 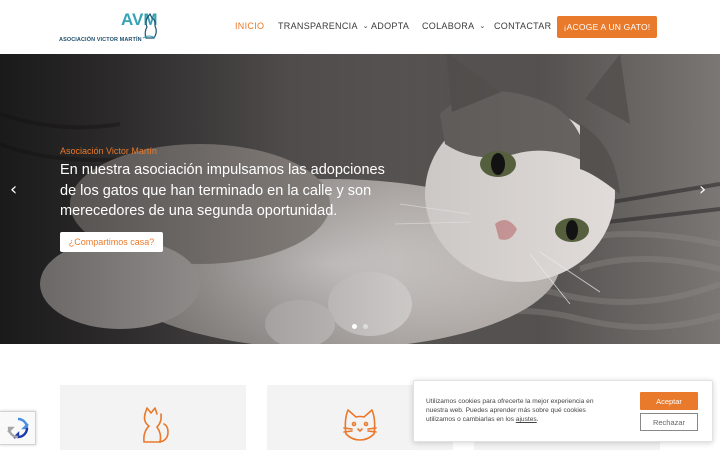 I want to click on feature-card, so click(x=153, y=417).